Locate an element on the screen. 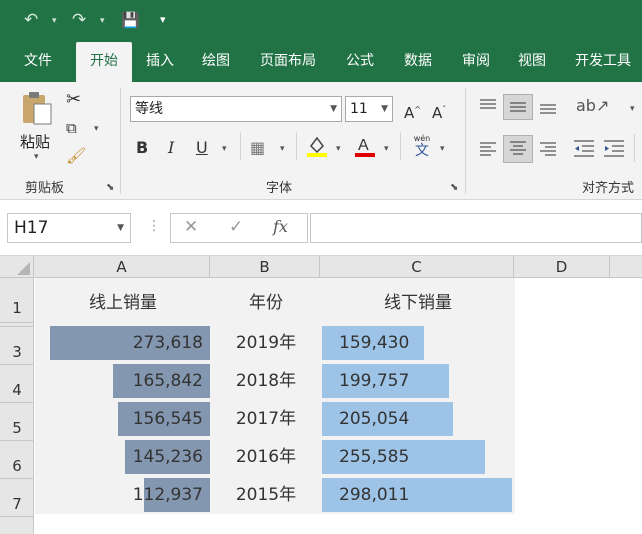 The height and width of the screenshot is (534, 642). bold-button: B is located at coordinates (142, 148).